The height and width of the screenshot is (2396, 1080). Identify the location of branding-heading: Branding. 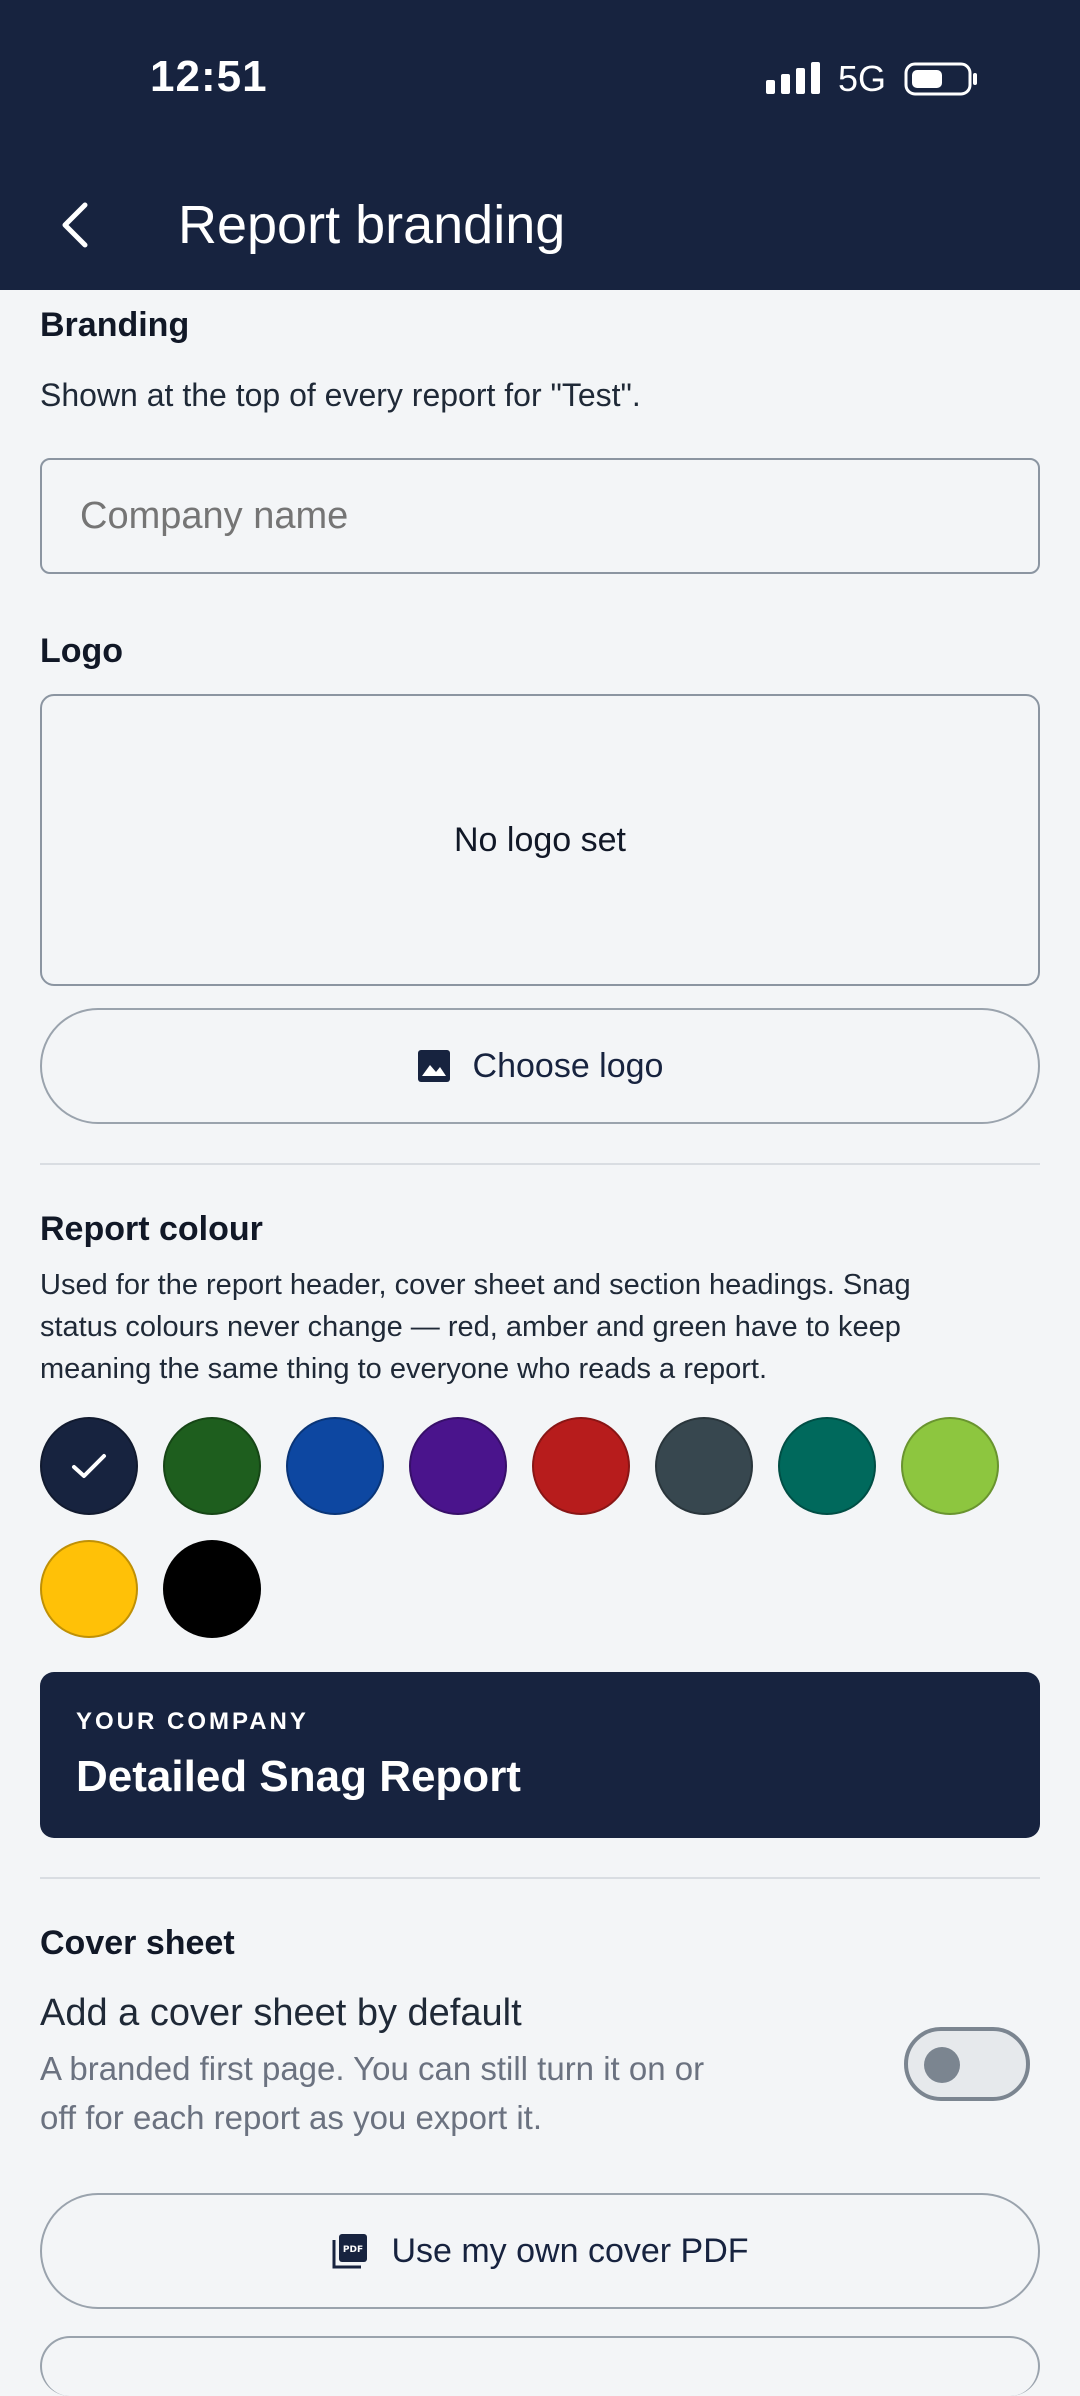
(115, 325).